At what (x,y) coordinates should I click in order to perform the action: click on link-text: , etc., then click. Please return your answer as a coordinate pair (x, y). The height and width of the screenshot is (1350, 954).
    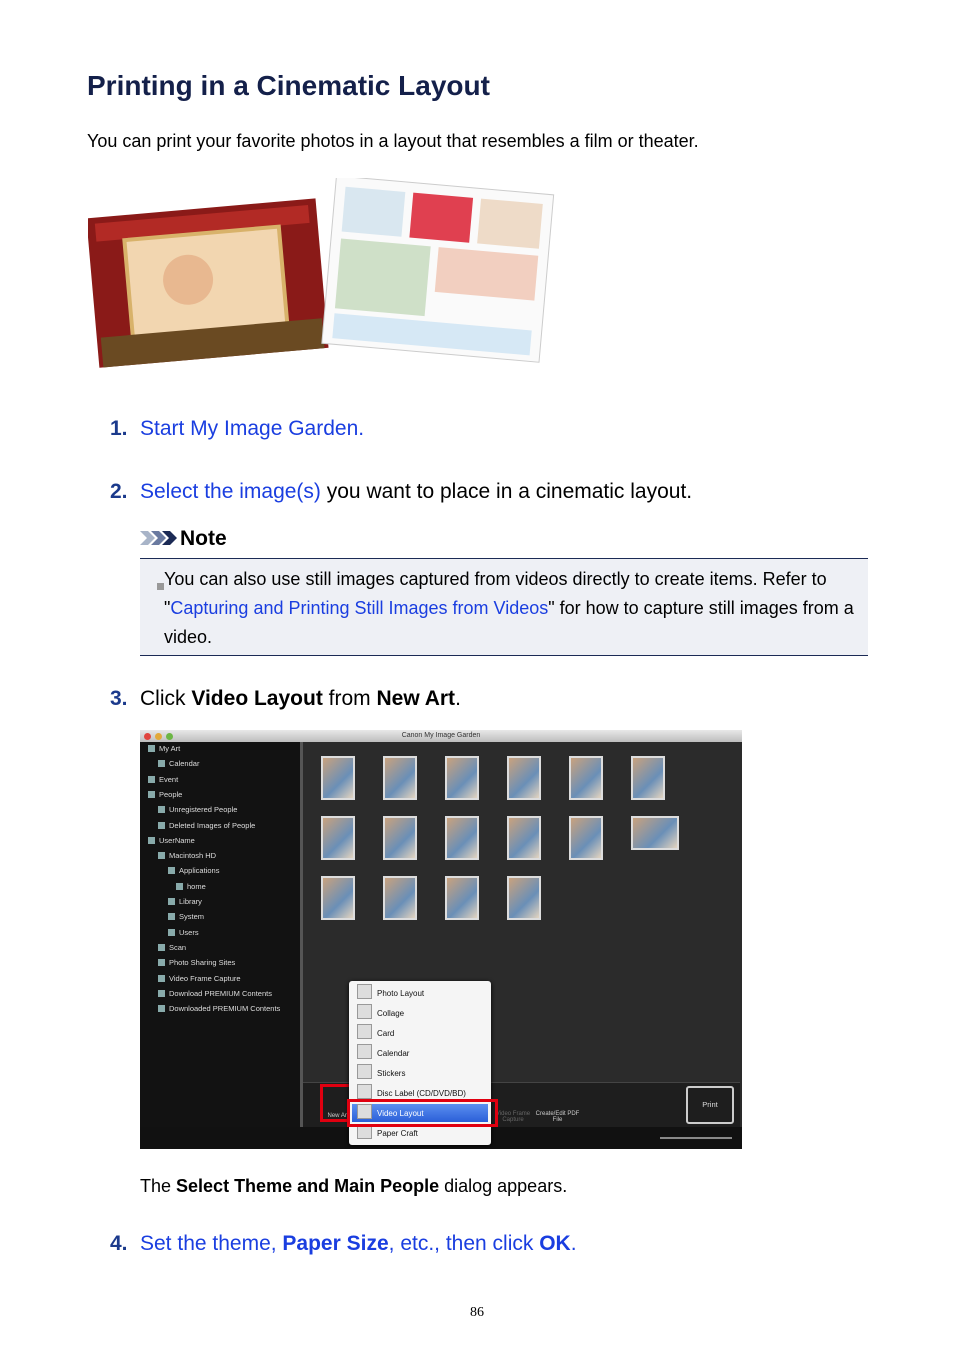
    Looking at the image, I should click on (464, 1243).